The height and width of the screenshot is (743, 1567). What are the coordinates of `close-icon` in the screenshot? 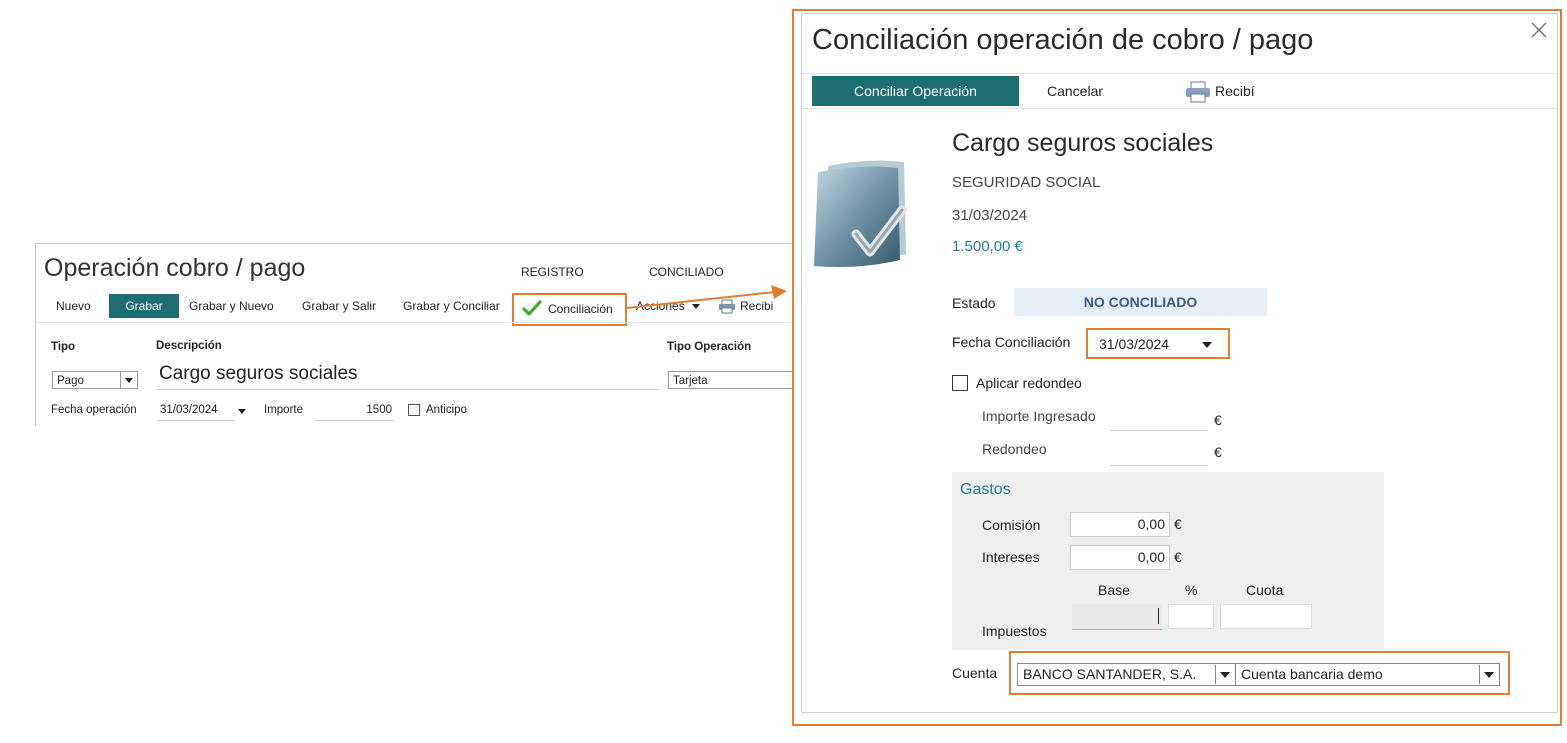 It's located at (1539, 30).